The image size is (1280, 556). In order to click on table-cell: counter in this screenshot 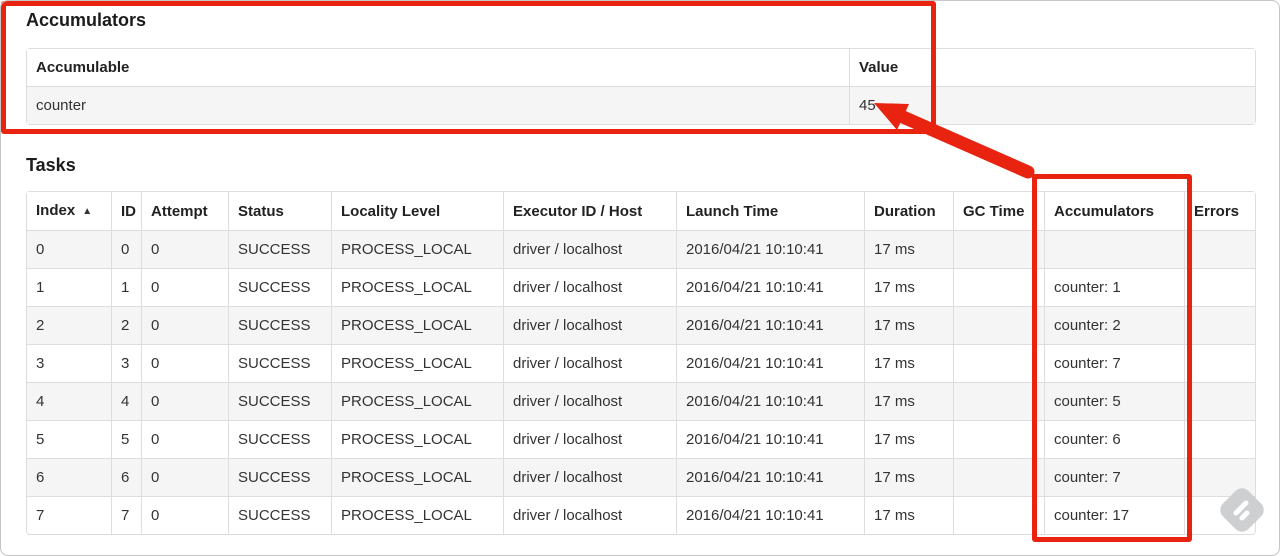, I will do `click(438, 105)`.